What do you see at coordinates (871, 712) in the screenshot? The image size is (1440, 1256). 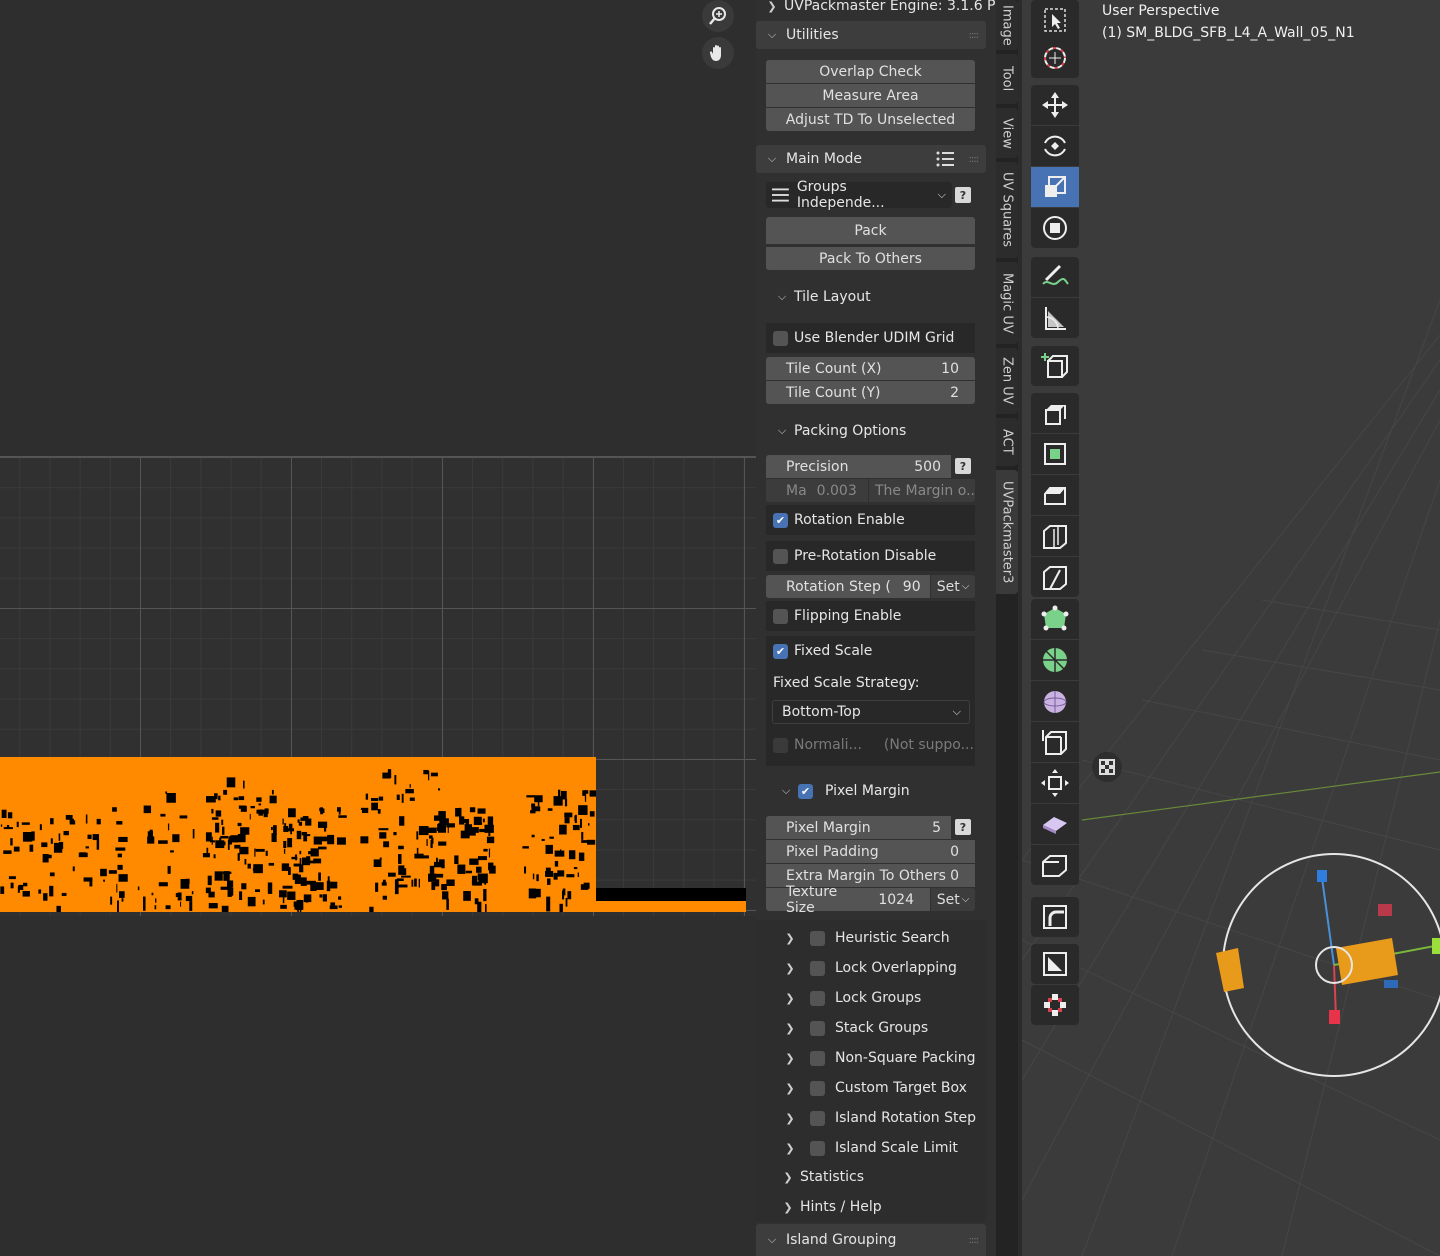 I see `strategy-dropdown: Bottom-Top ⌵` at bounding box center [871, 712].